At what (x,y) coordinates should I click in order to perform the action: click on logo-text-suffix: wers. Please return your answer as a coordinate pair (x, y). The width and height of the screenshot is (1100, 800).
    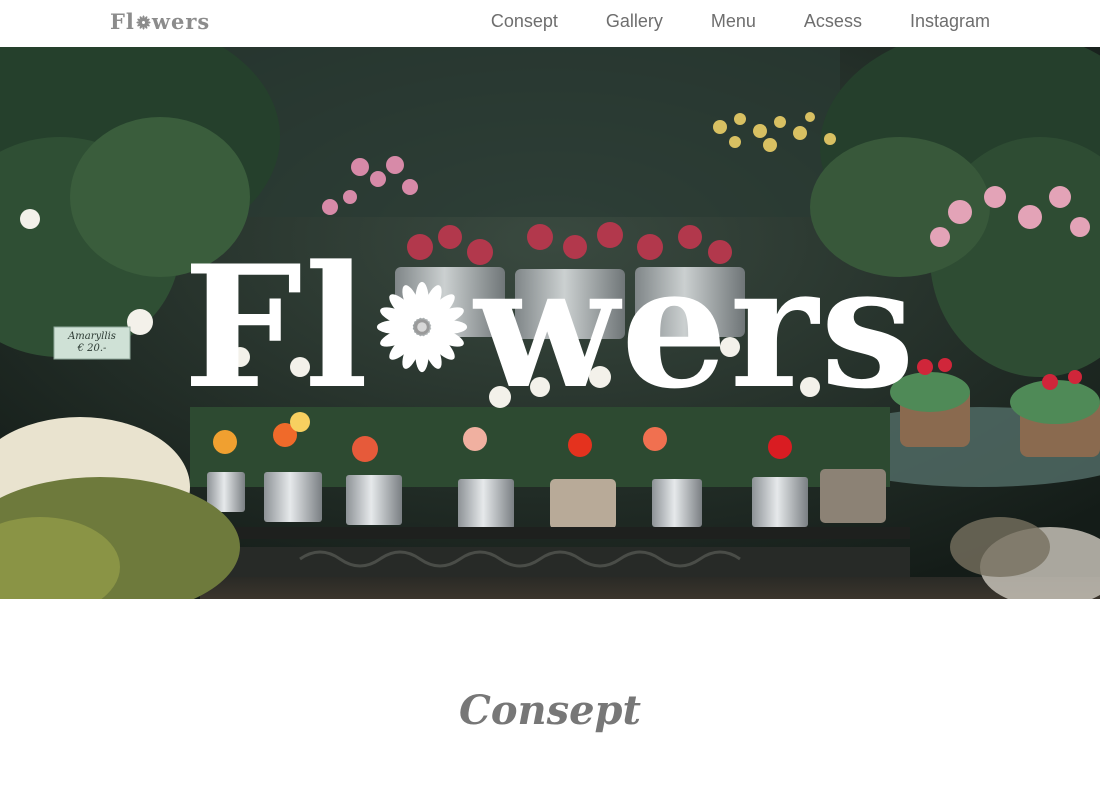
    Looking at the image, I should click on (181, 21).